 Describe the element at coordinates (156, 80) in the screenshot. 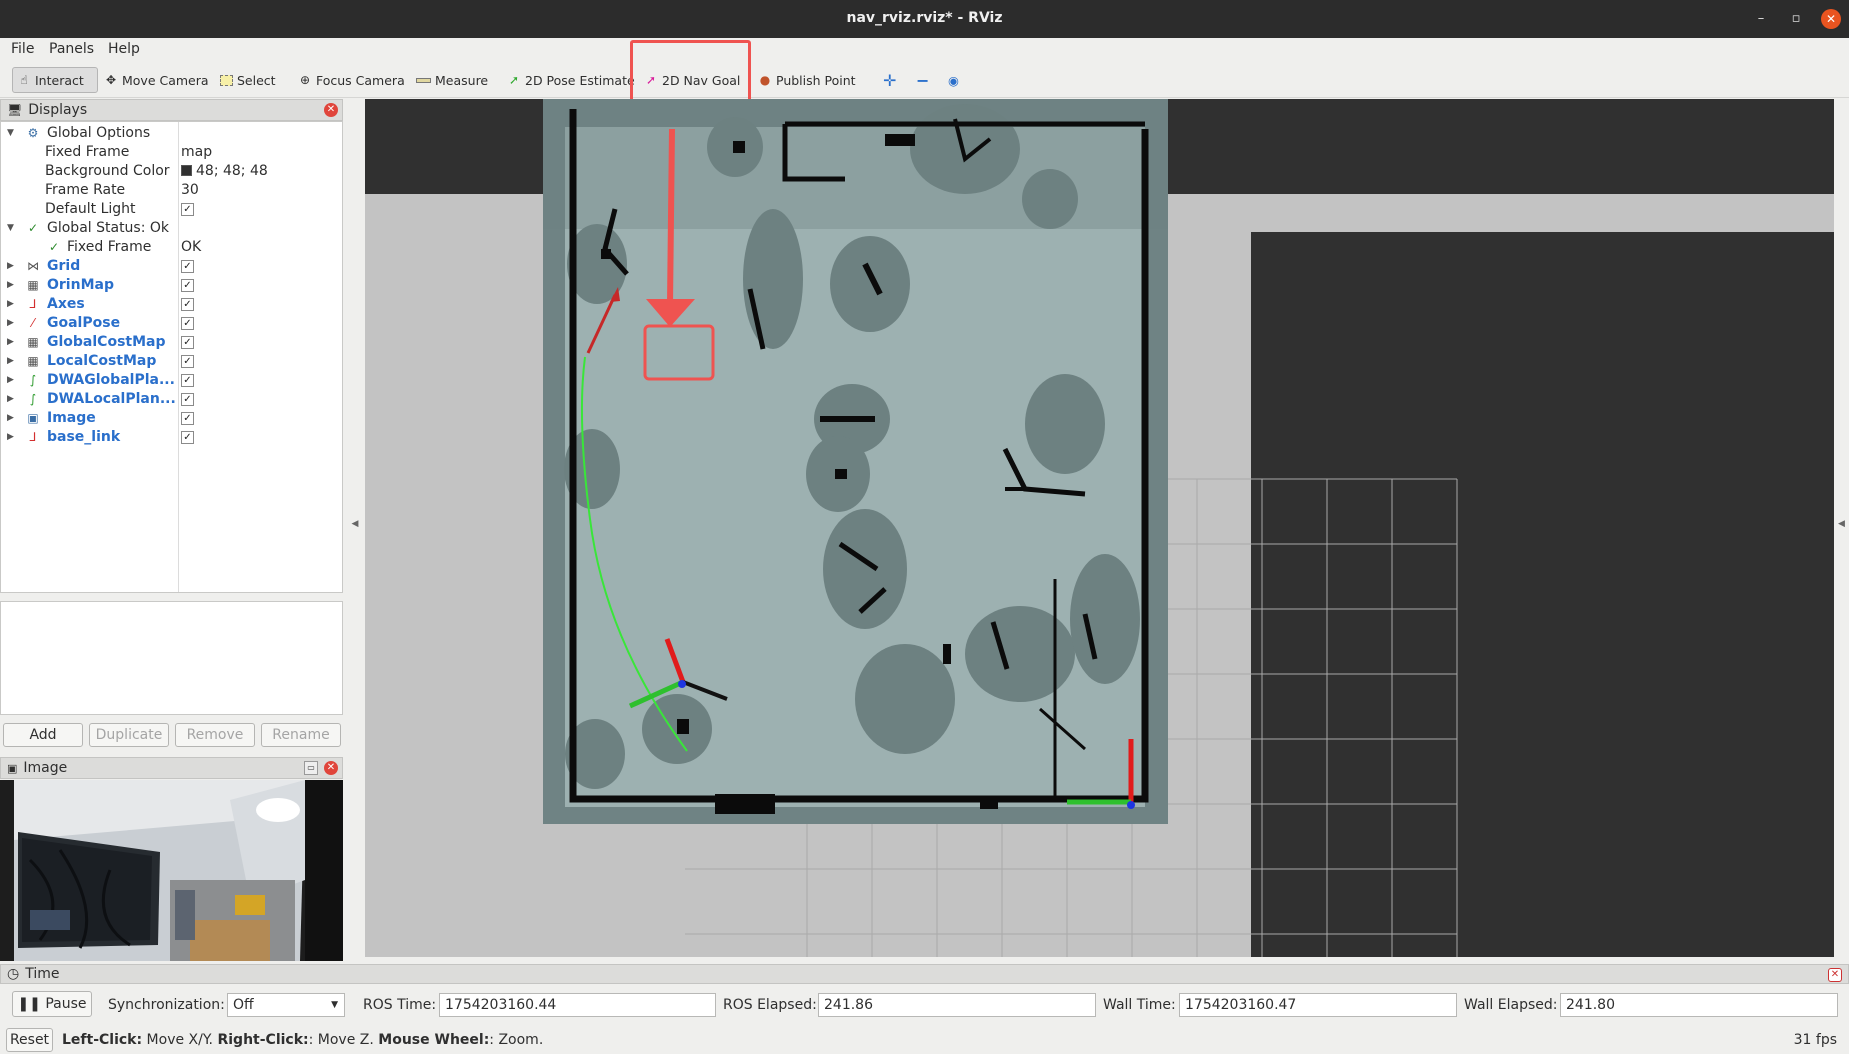

I see `move-camera-tool: ✥ Move Camera` at that location.